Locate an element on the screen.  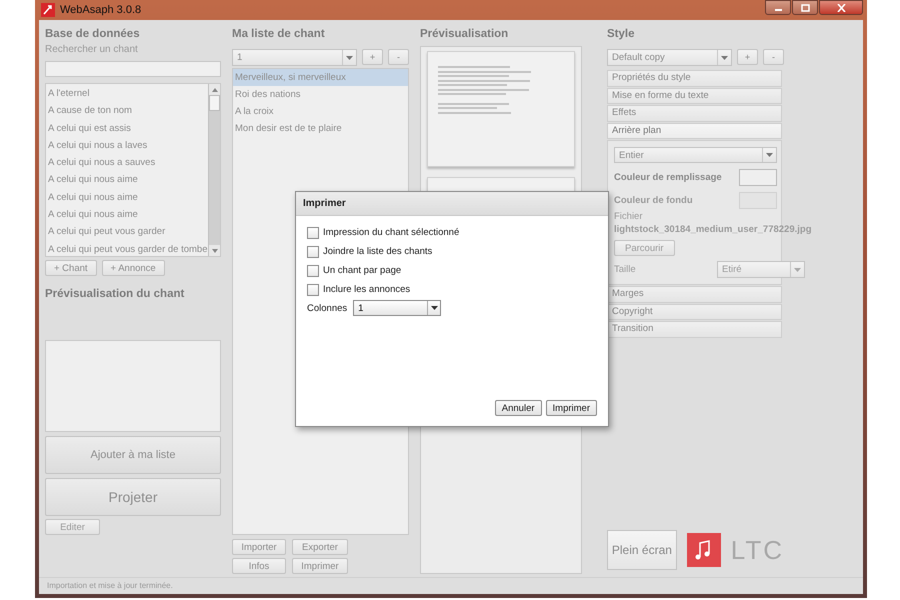
section-title: Base de données is located at coordinates (93, 34).